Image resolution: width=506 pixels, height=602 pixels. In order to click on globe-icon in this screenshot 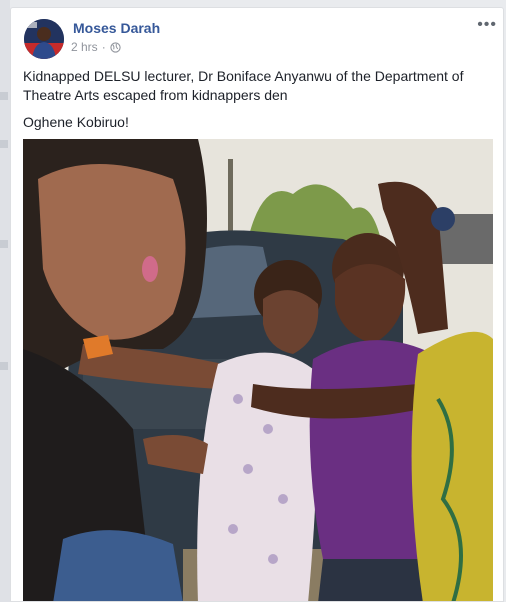, I will do `click(115, 47)`.